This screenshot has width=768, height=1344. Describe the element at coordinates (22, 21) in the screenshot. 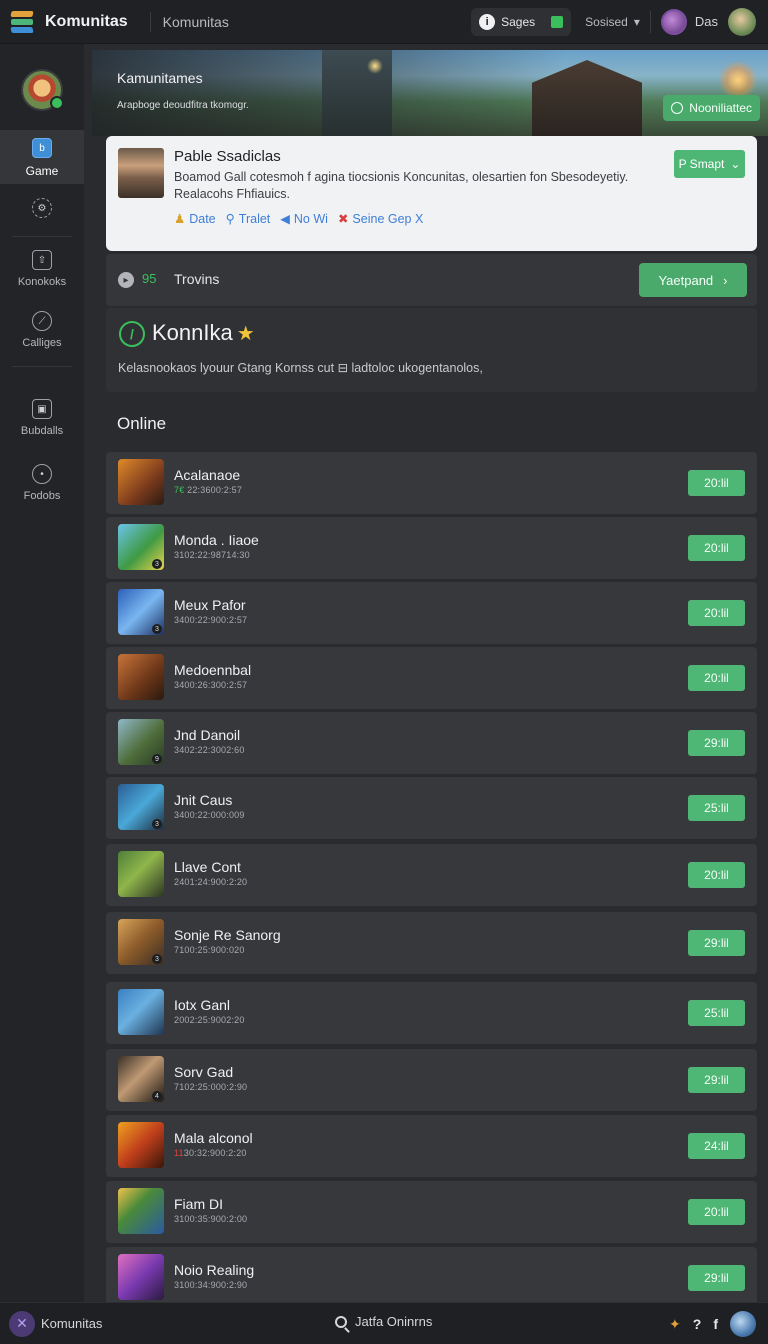

I see `app-logo-icon` at that location.